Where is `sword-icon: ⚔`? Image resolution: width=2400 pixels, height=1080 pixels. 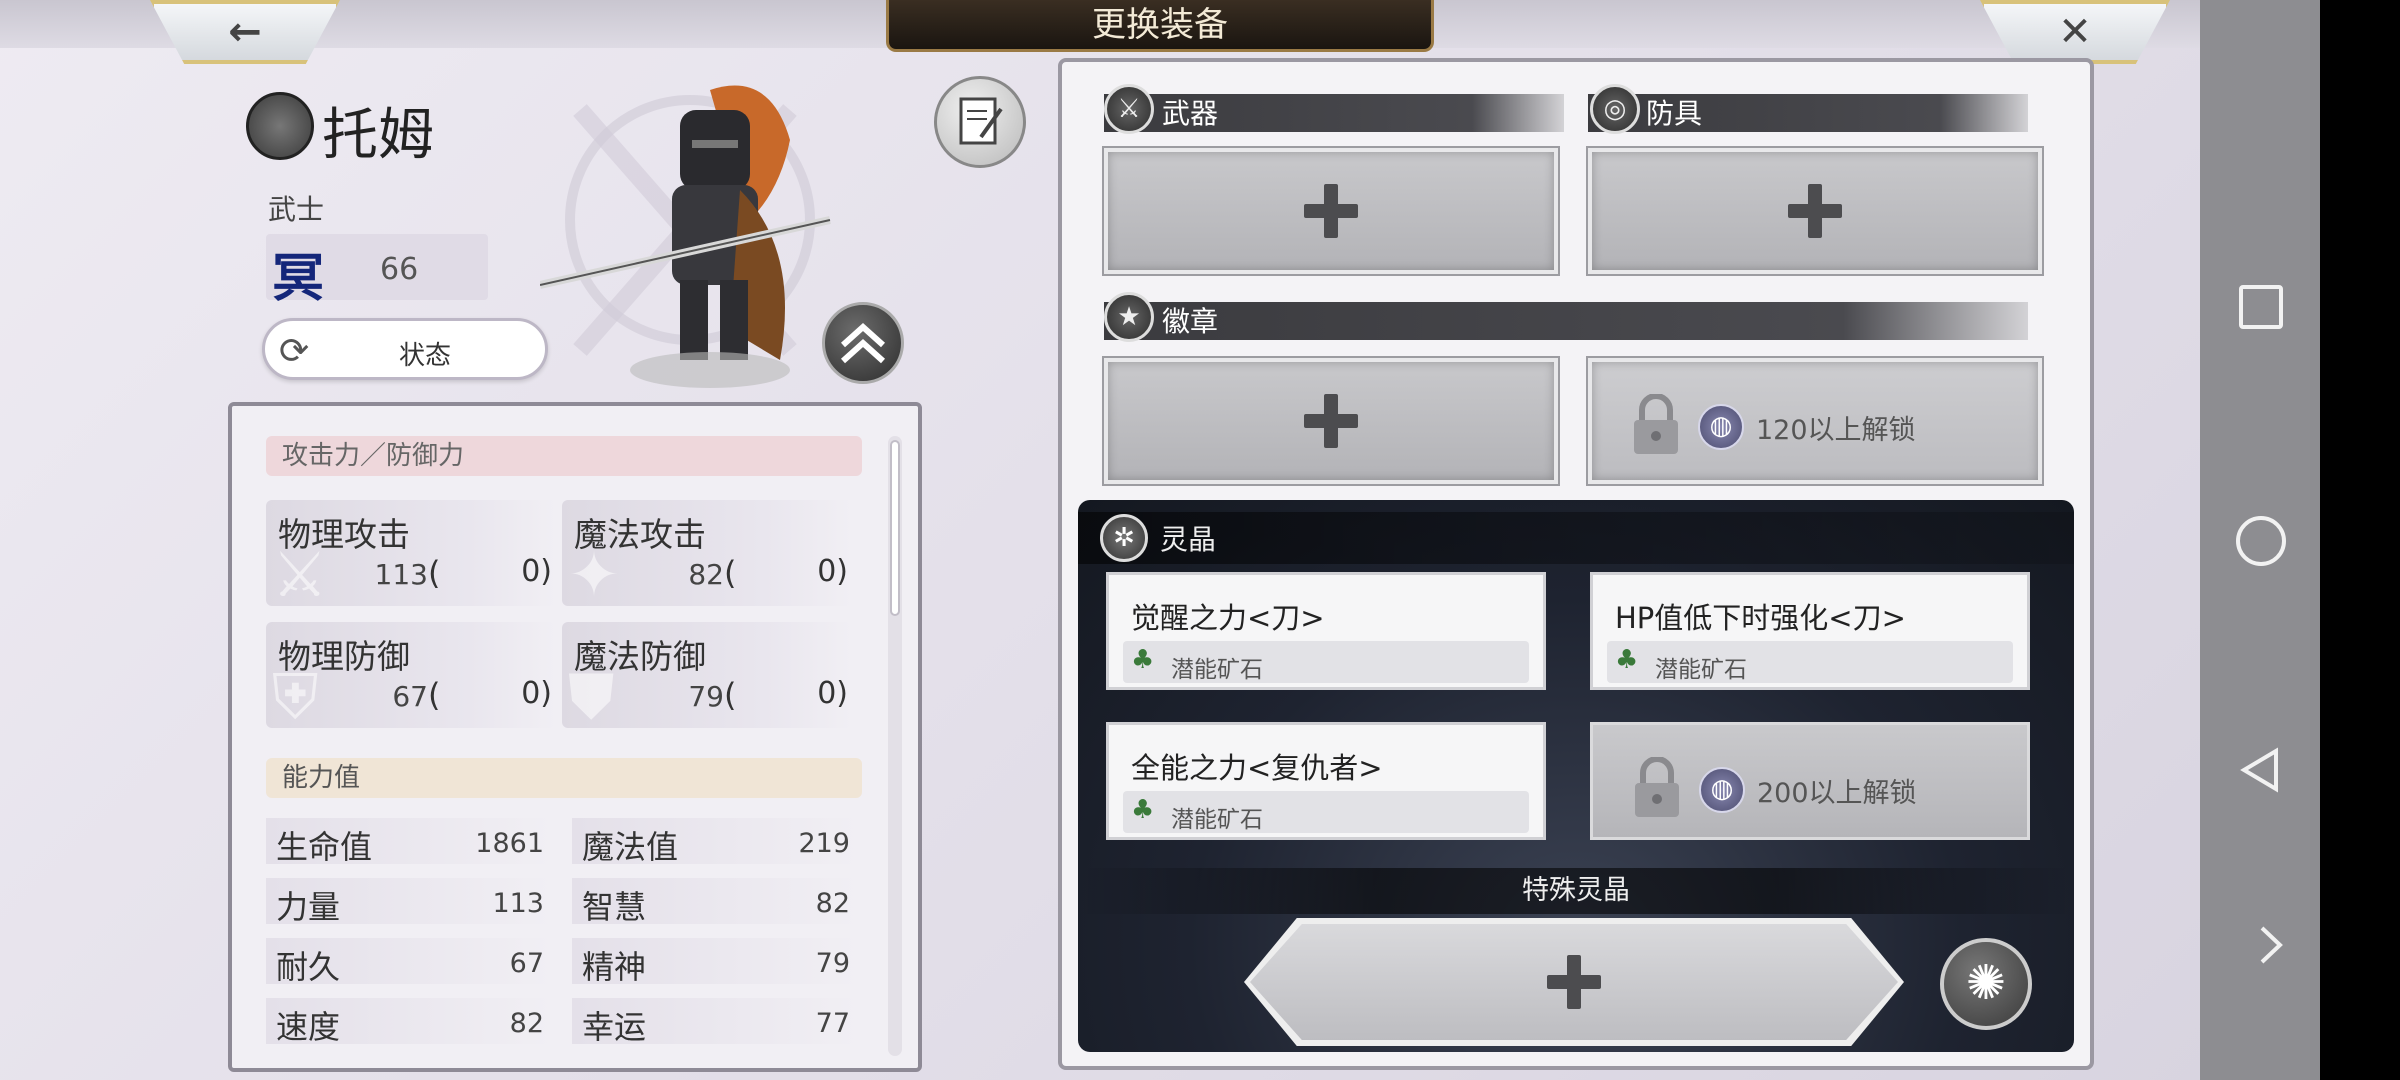 sword-icon: ⚔ is located at coordinates (1129, 109).